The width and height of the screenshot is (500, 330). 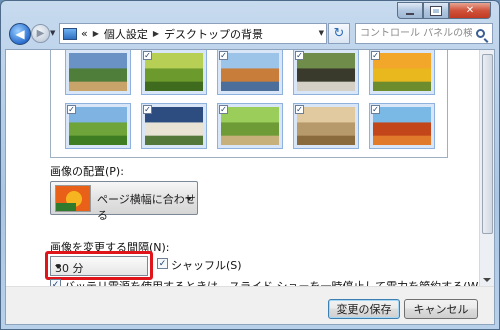 I want to click on minimize-button, so click(x=410, y=10).